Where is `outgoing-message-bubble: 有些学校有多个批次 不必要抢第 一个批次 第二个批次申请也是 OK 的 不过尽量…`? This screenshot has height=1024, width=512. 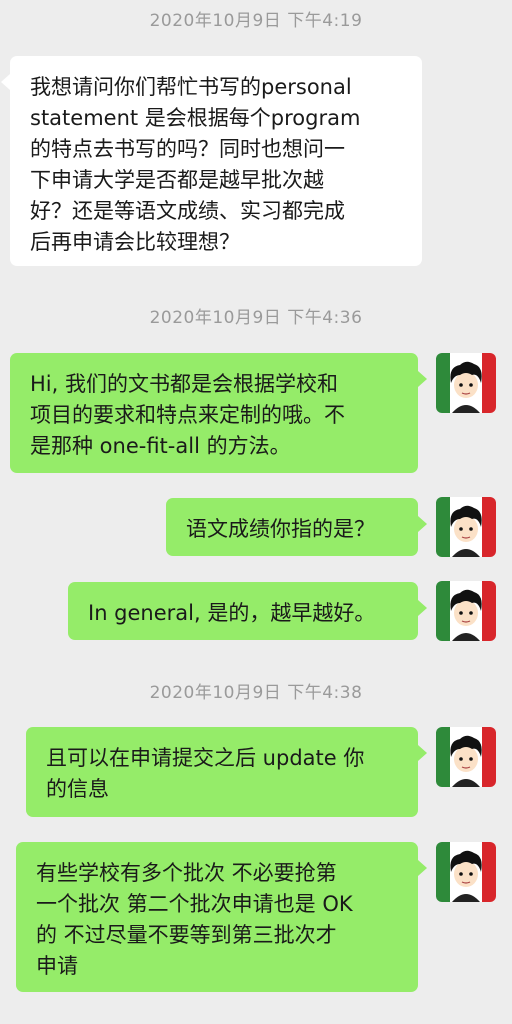 outgoing-message-bubble: 有些学校有多个批次 不必要抢第 一个批次 第二个批次申请也是 OK 的 不过尽量… is located at coordinates (221, 917).